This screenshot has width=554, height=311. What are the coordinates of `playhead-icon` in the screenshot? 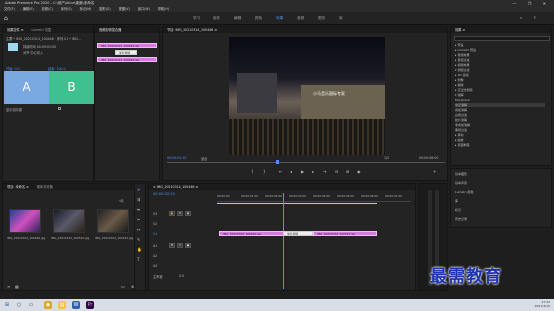 It's located at (277, 162).